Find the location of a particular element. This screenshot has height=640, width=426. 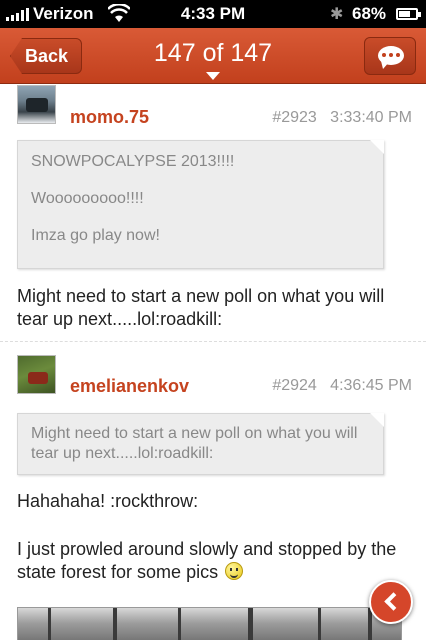

post-meta: #2924 4:36:45 PM is located at coordinates (342, 386).